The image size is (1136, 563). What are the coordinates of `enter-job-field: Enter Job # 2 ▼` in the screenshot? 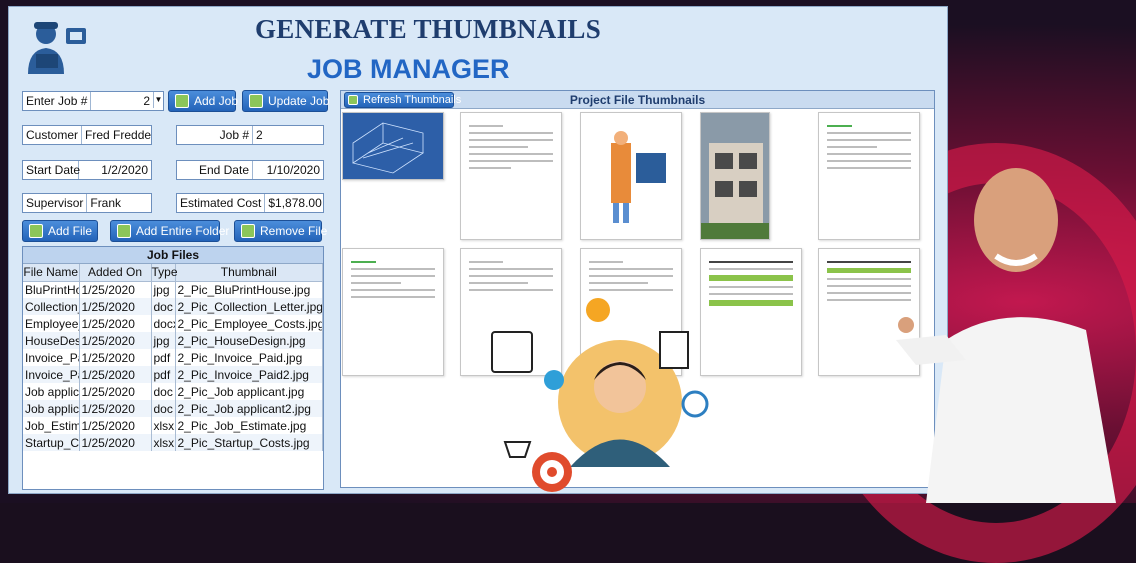 It's located at (93, 101).